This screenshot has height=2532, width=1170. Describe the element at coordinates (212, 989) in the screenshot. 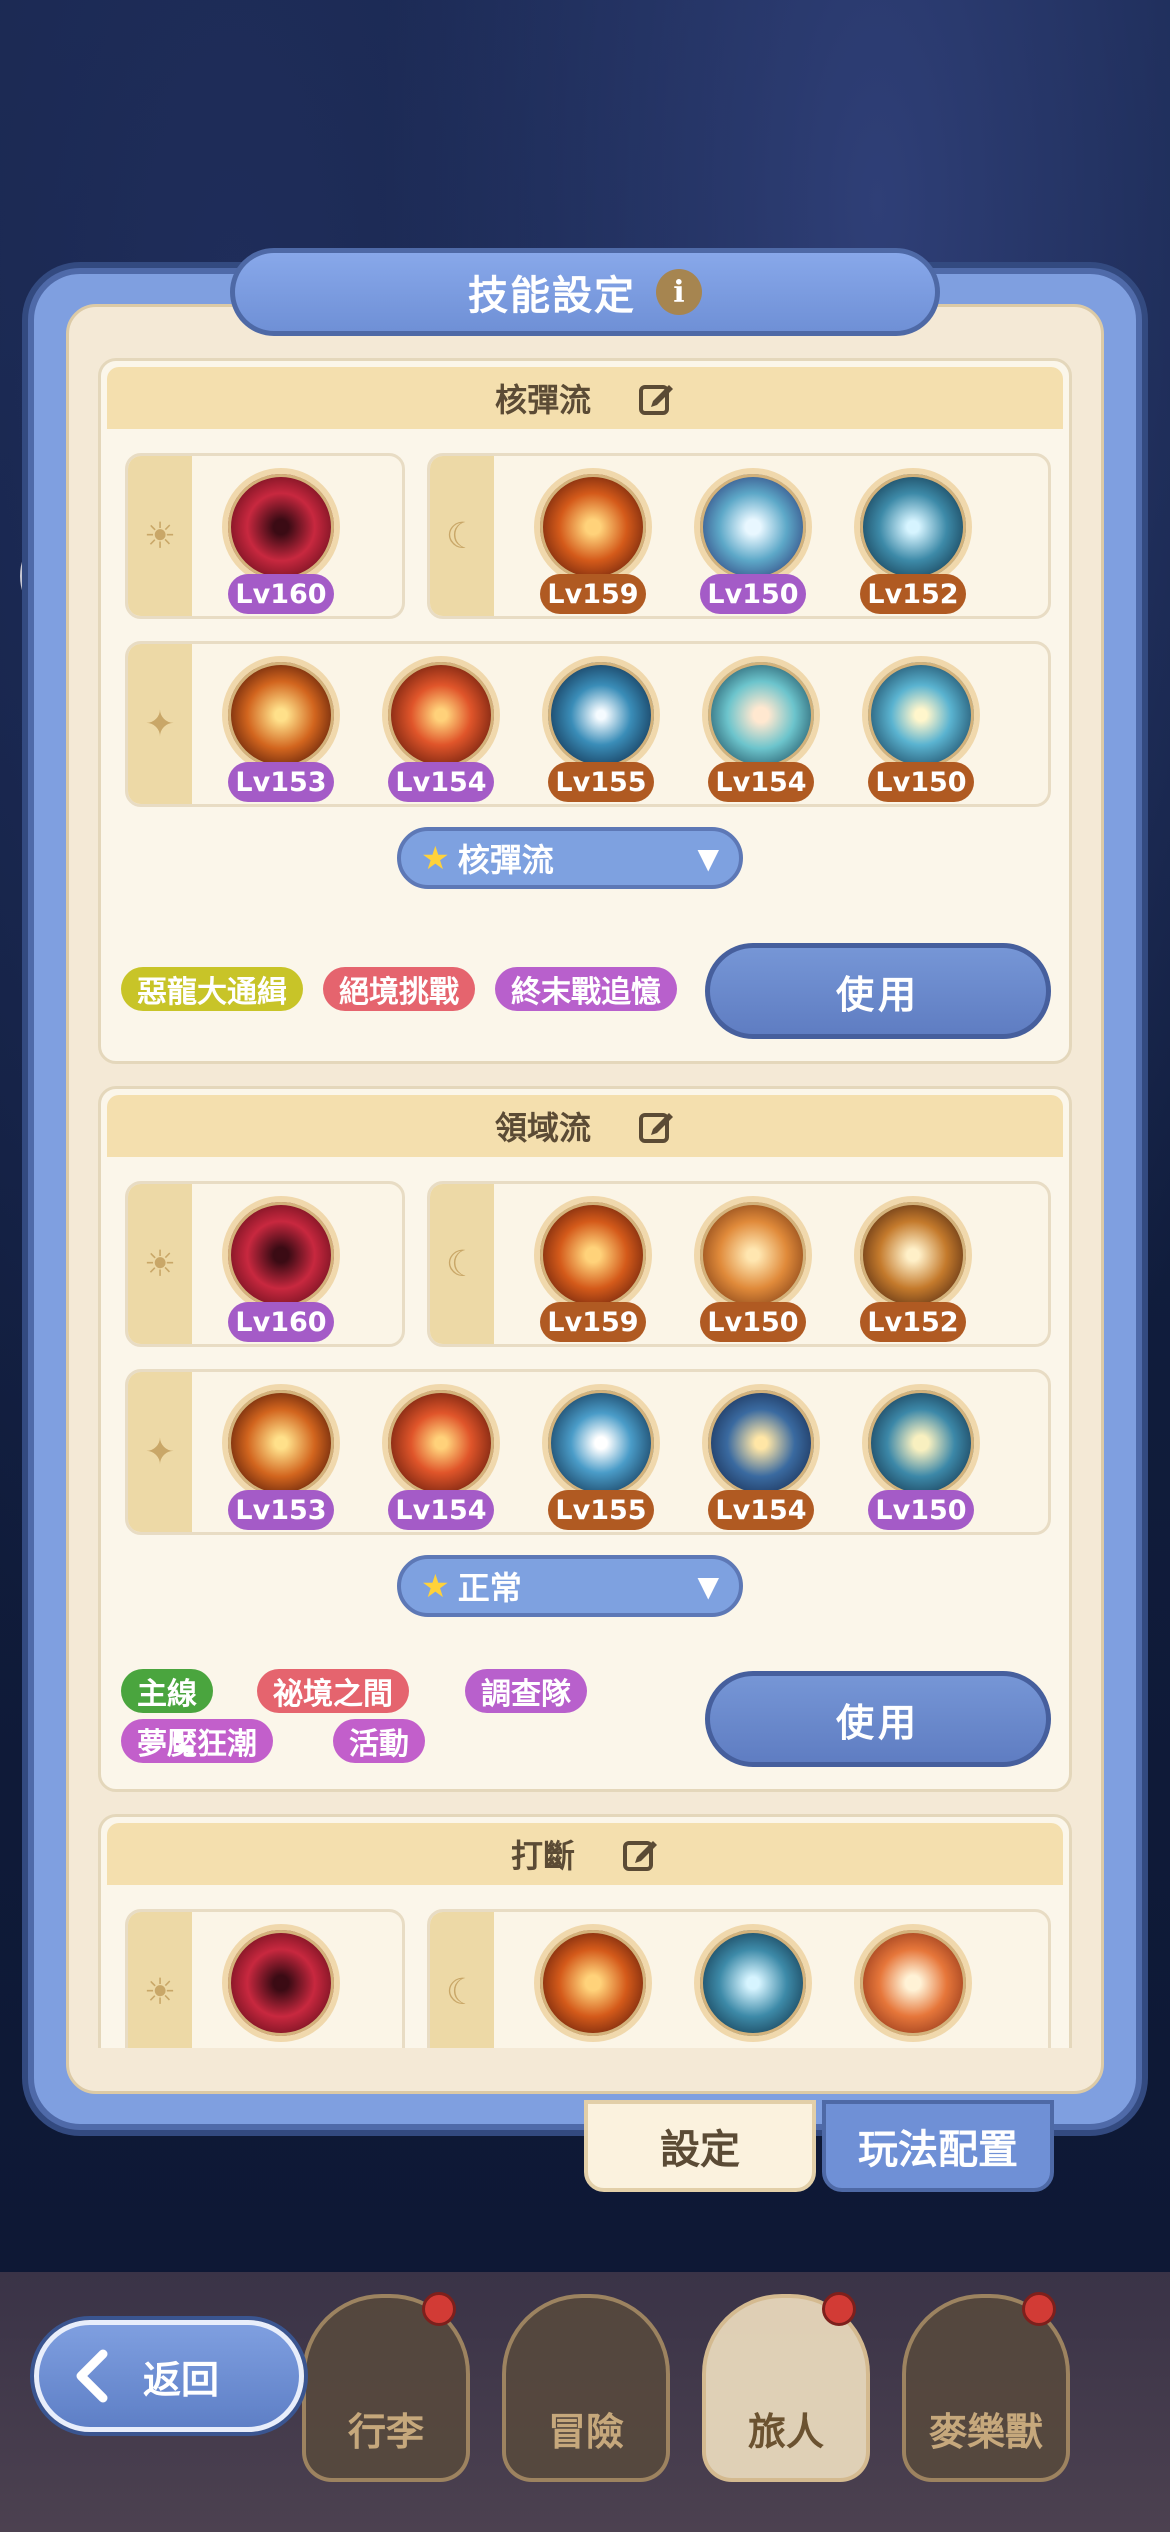

I see `mode-tag: 惡龍大通緝` at that location.